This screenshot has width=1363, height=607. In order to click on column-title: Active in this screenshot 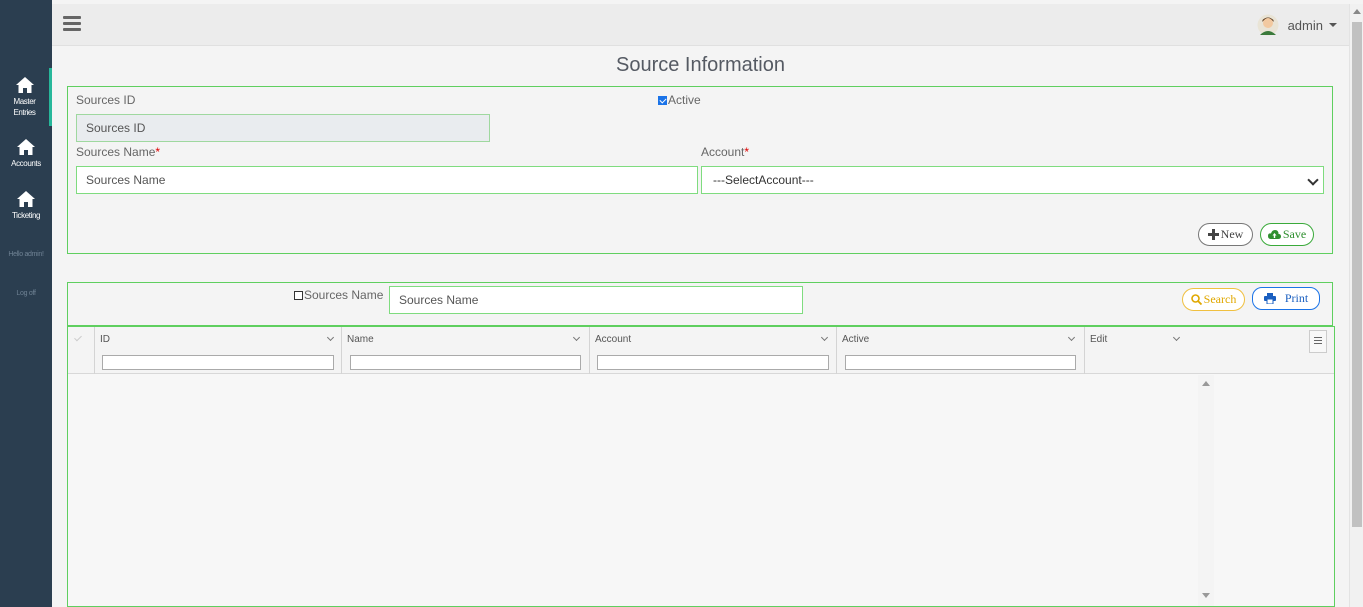, I will do `click(856, 339)`.